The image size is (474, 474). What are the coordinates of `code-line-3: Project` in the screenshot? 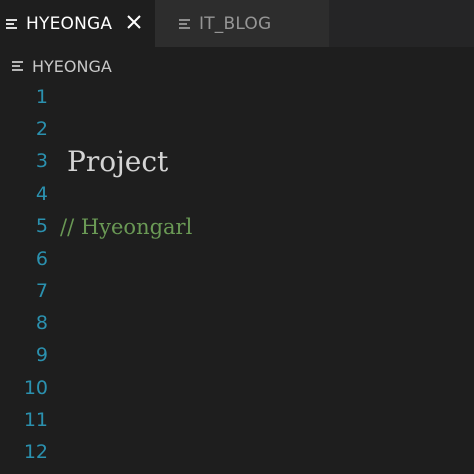 It's located at (117, 162).